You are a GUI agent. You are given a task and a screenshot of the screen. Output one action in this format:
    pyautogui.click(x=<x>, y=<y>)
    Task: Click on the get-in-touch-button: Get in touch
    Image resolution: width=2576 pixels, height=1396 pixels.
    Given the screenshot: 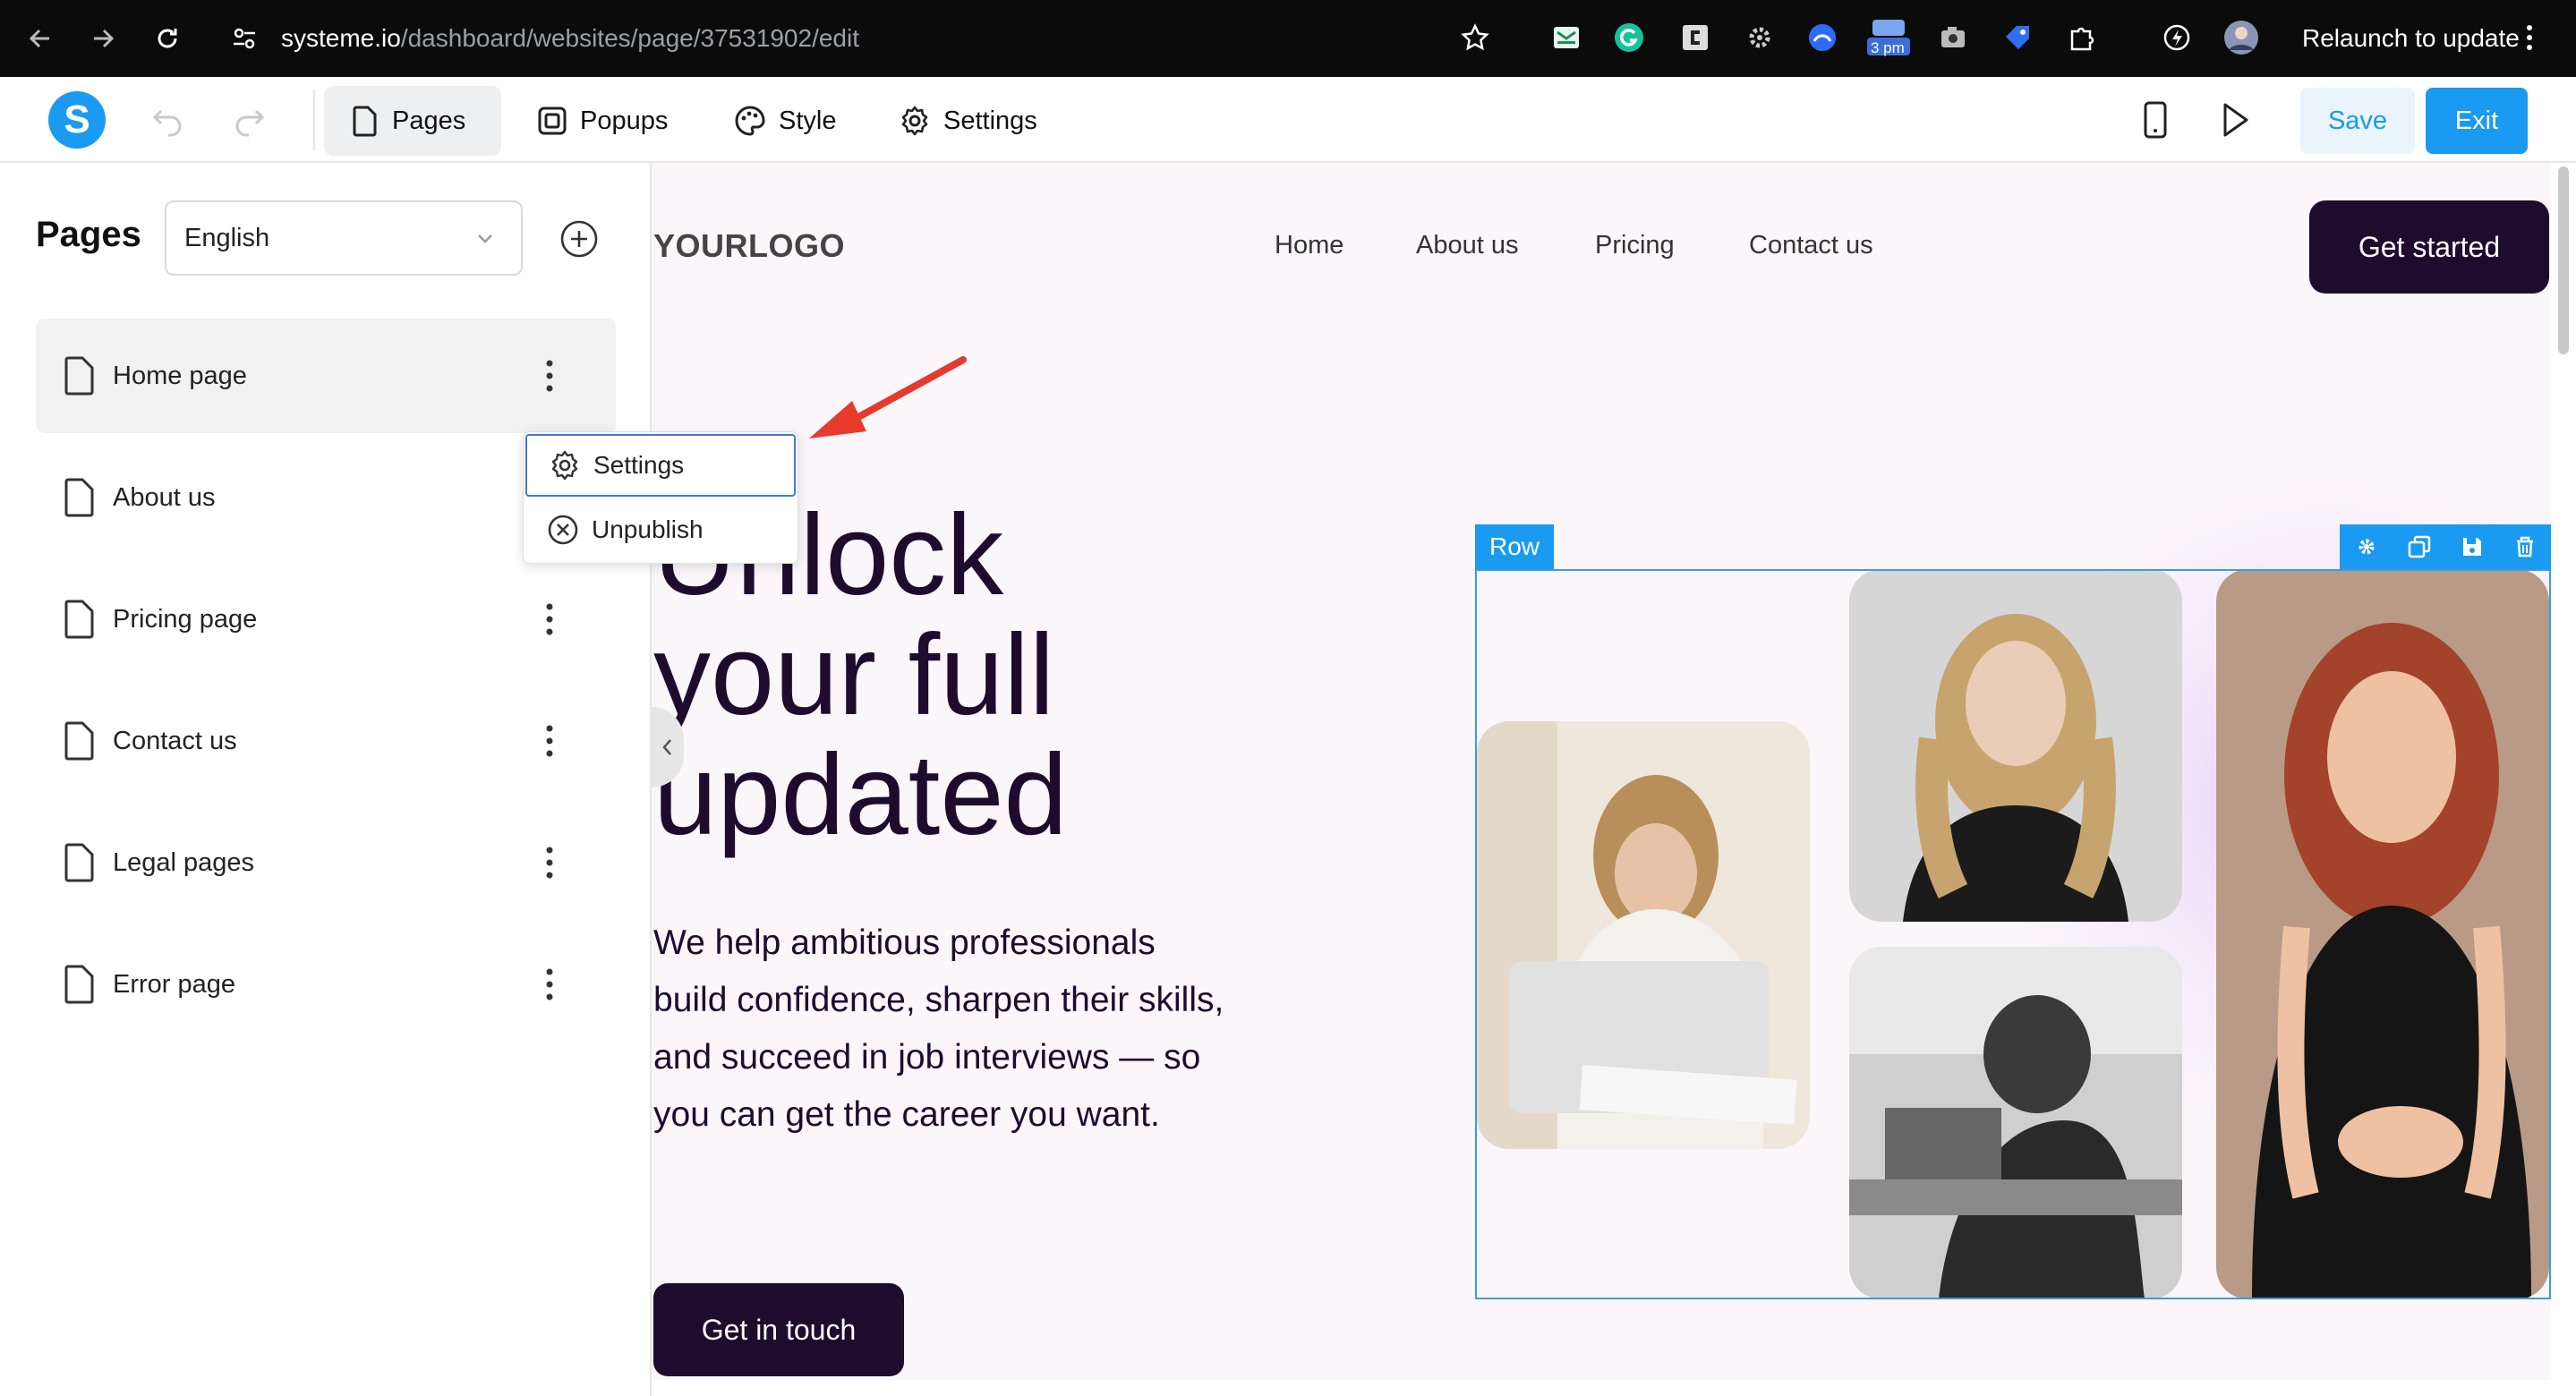 What is the action you would take?
    pyautogui.click(x=778, y=1329)
    